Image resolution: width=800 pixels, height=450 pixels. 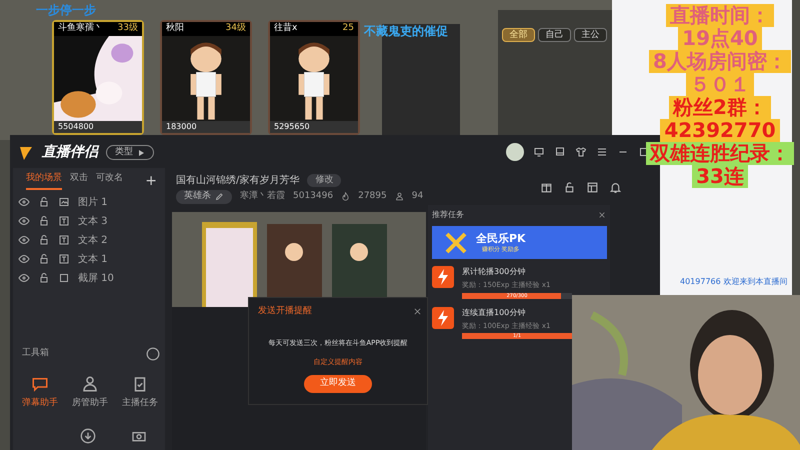 I want to click on player-name: 斗鱼寒孺丶, so click(x=80, y=28).